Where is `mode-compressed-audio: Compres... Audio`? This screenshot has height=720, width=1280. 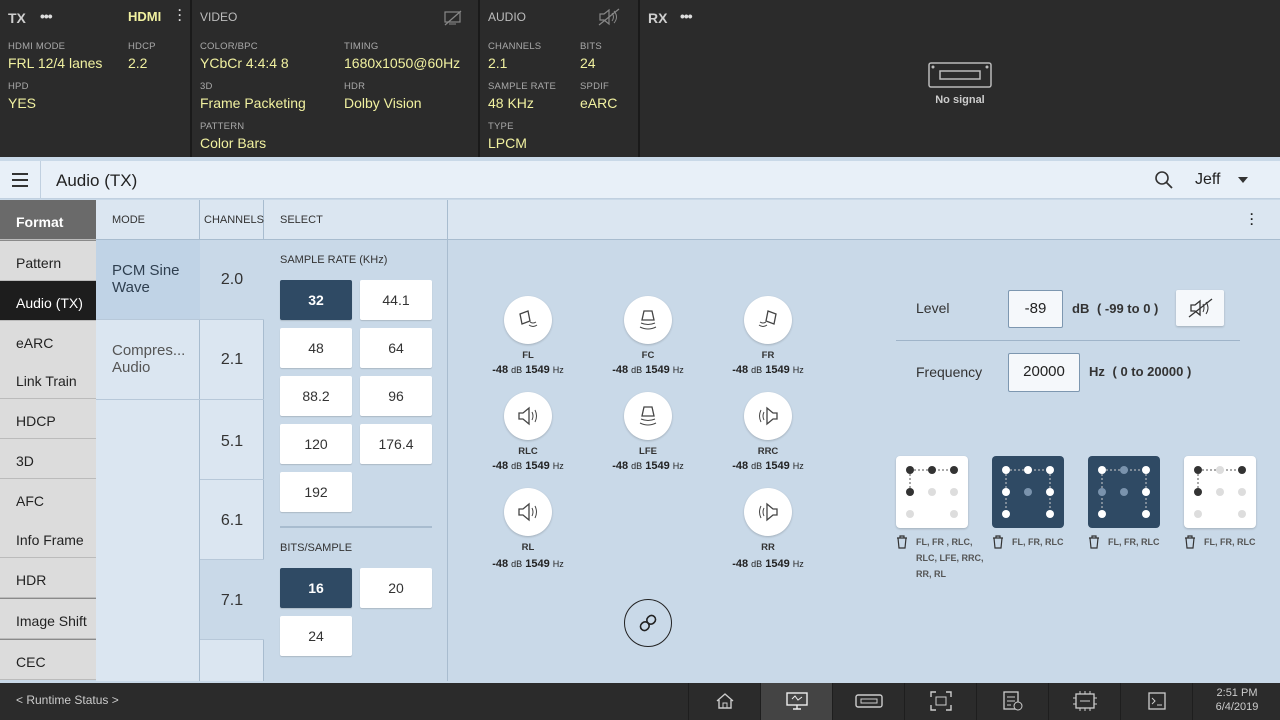 mode-compressed-audio: Compres... Audio is located at coordinates (148, 360).